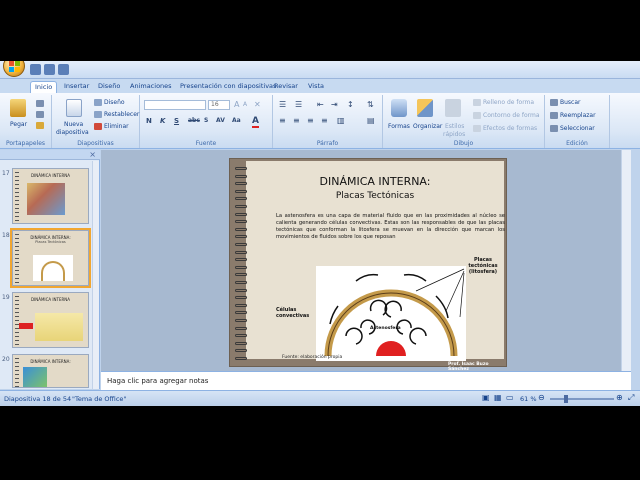 The image size is (640, 480). Describe the element at coordinates (541, 397) in the screenshot. I see `zoom-out-icon: ⊖` at that location.